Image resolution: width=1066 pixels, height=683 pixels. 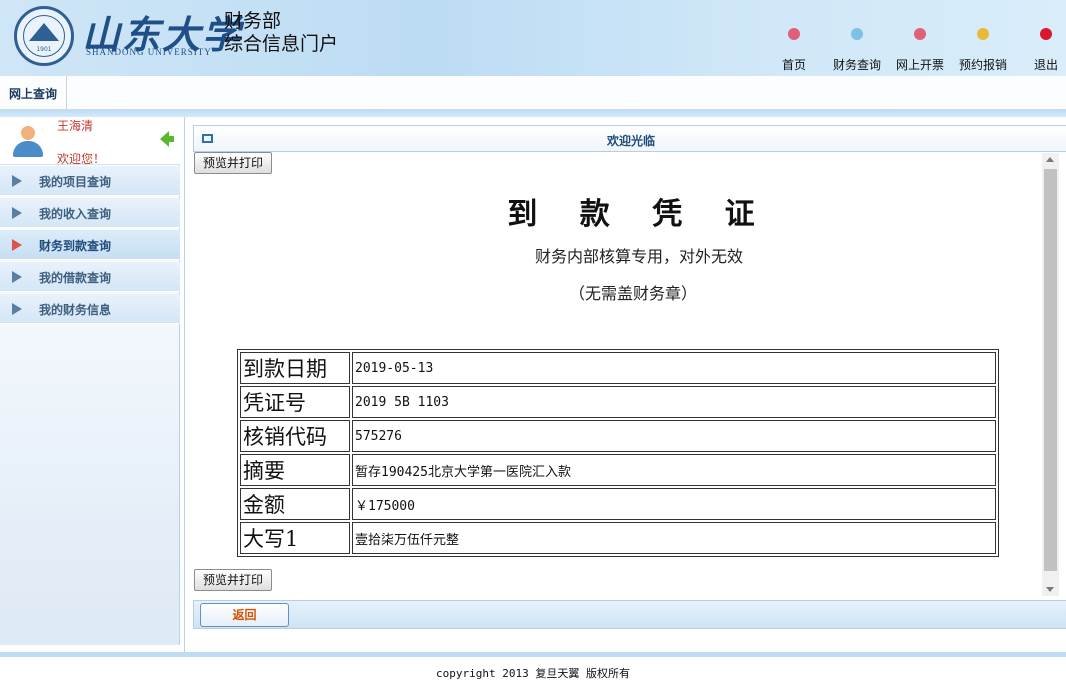 What do you see at coordinates (856, 65) in the screenshot?
I see `nav-finance-query-label: 财务查询` at bounding box center [856, 65].